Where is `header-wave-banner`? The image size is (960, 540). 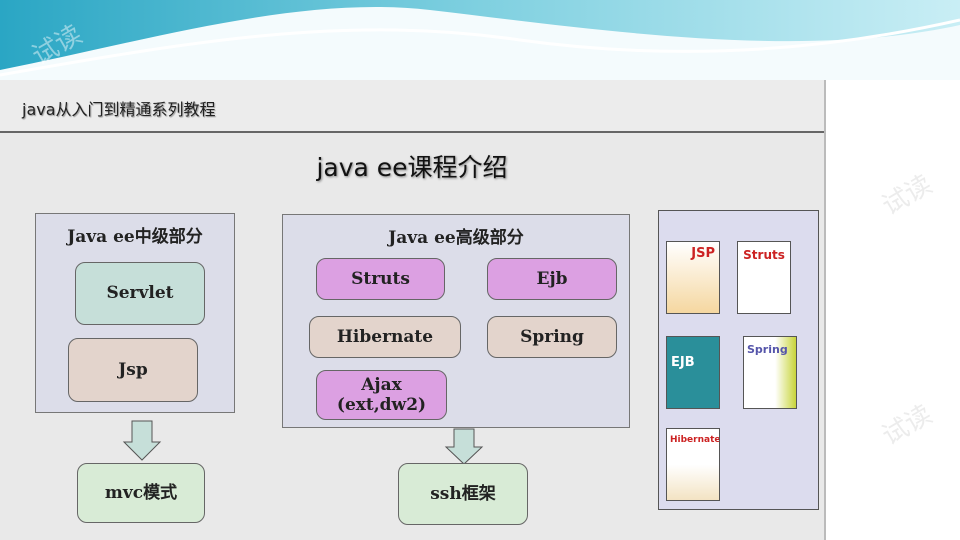
header-wave-banner is located at coordinates (480, 40).